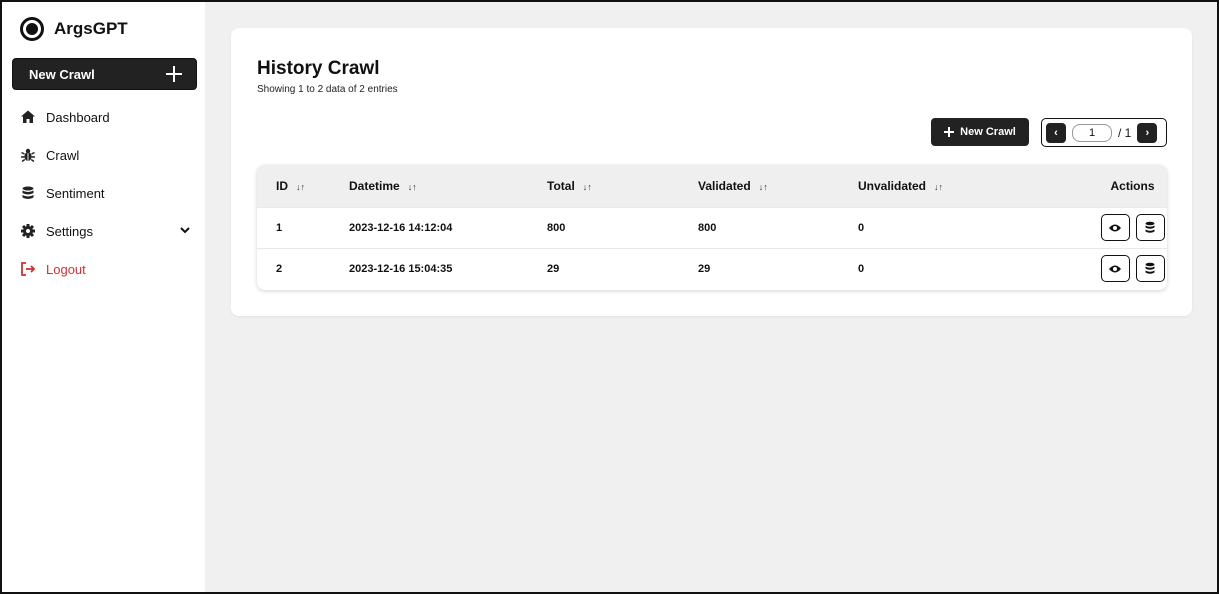 The height and width of the screenshot is (594, 1219). What do you see at coordinates (401, 268) in the screenshot?
I see `cell-datetime: 2023-12-16 15:04:35` at bounding box center [401, 268].